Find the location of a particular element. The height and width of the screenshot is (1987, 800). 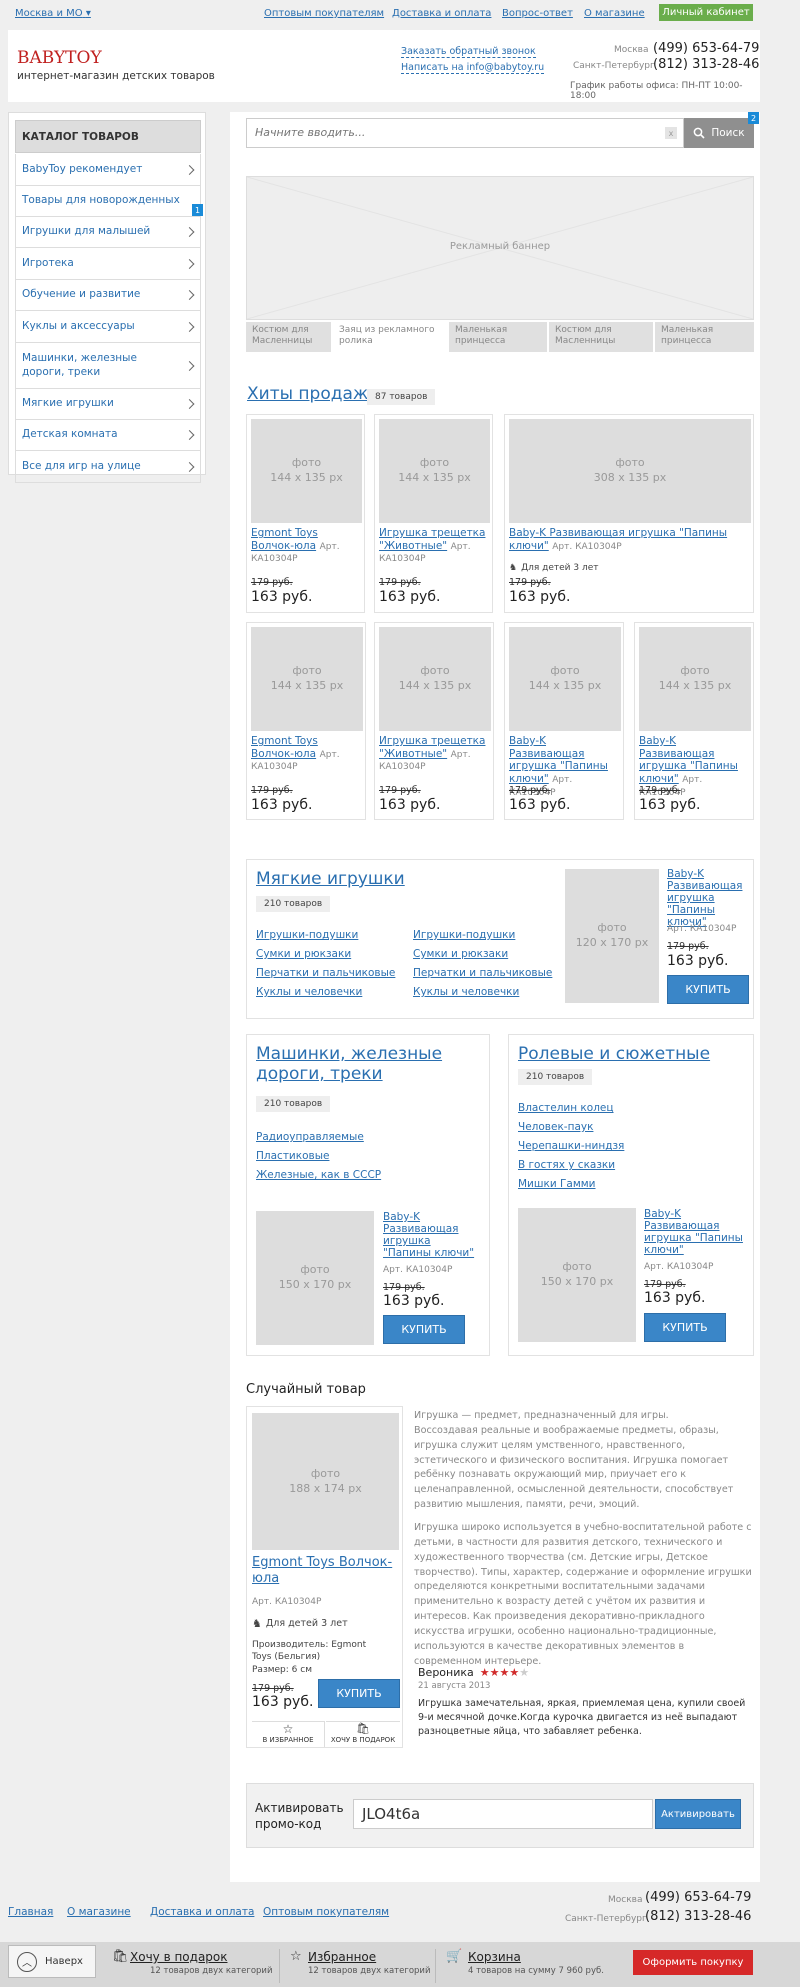

region-selector: Москва и МО ▾ is located at coordinates (53, 13).